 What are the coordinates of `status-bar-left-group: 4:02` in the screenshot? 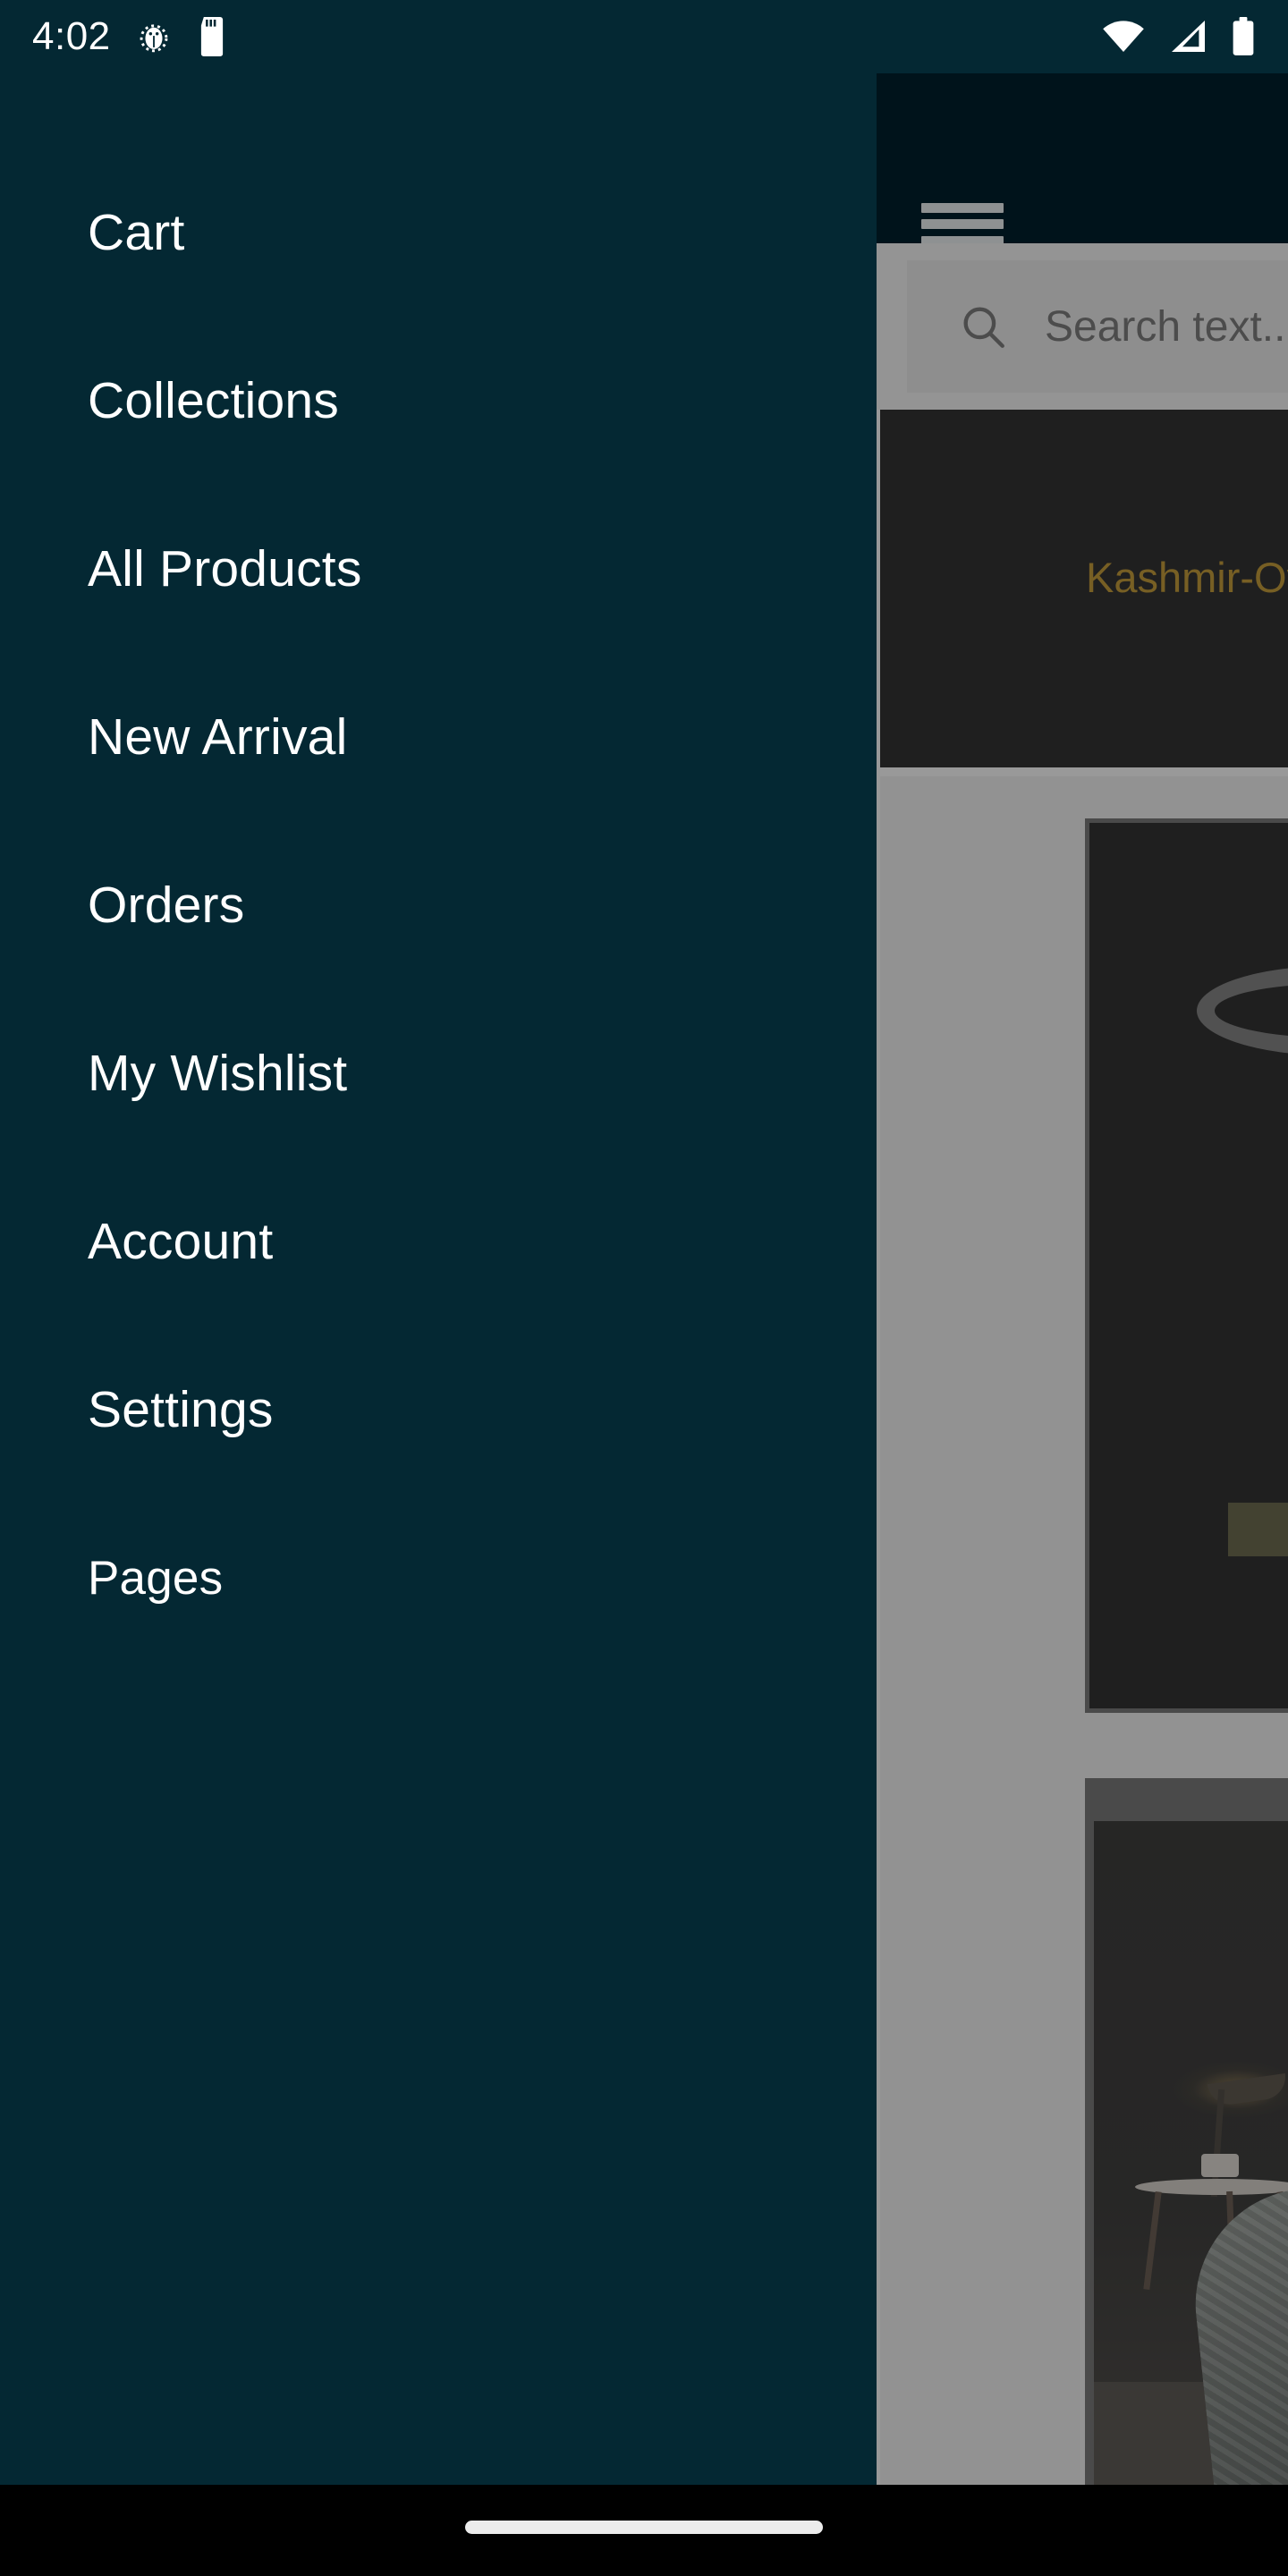 It's located at (129, 36).